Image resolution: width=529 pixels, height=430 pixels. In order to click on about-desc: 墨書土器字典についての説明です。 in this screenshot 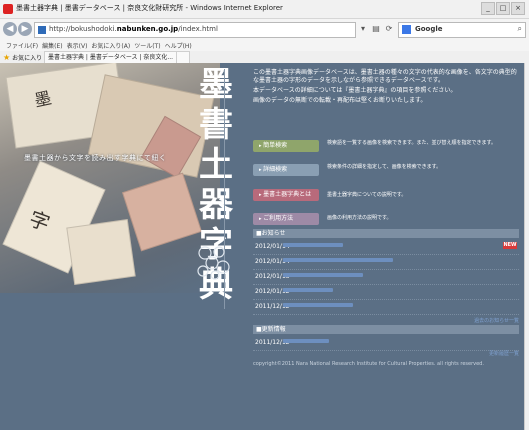, I will do `click(367, 195)`.